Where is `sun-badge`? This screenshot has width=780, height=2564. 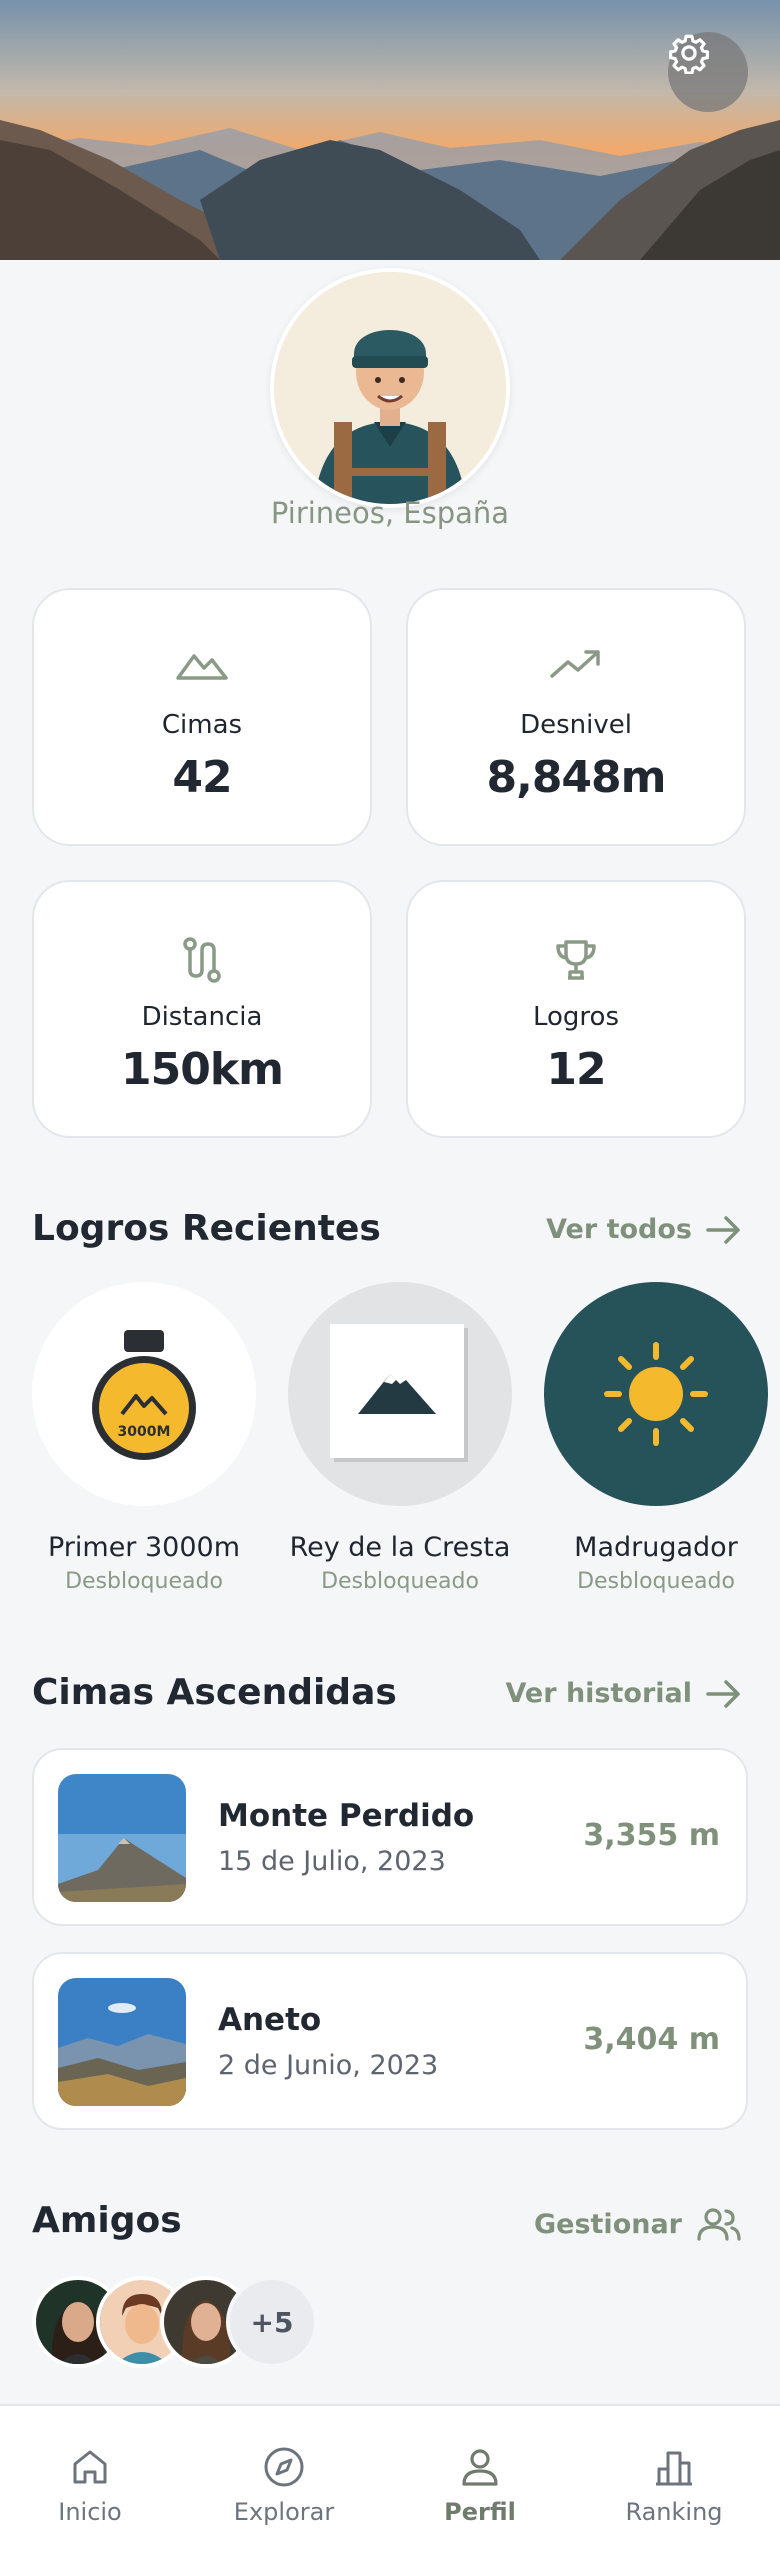 sun-badge is located at coordinates (656, 1394).